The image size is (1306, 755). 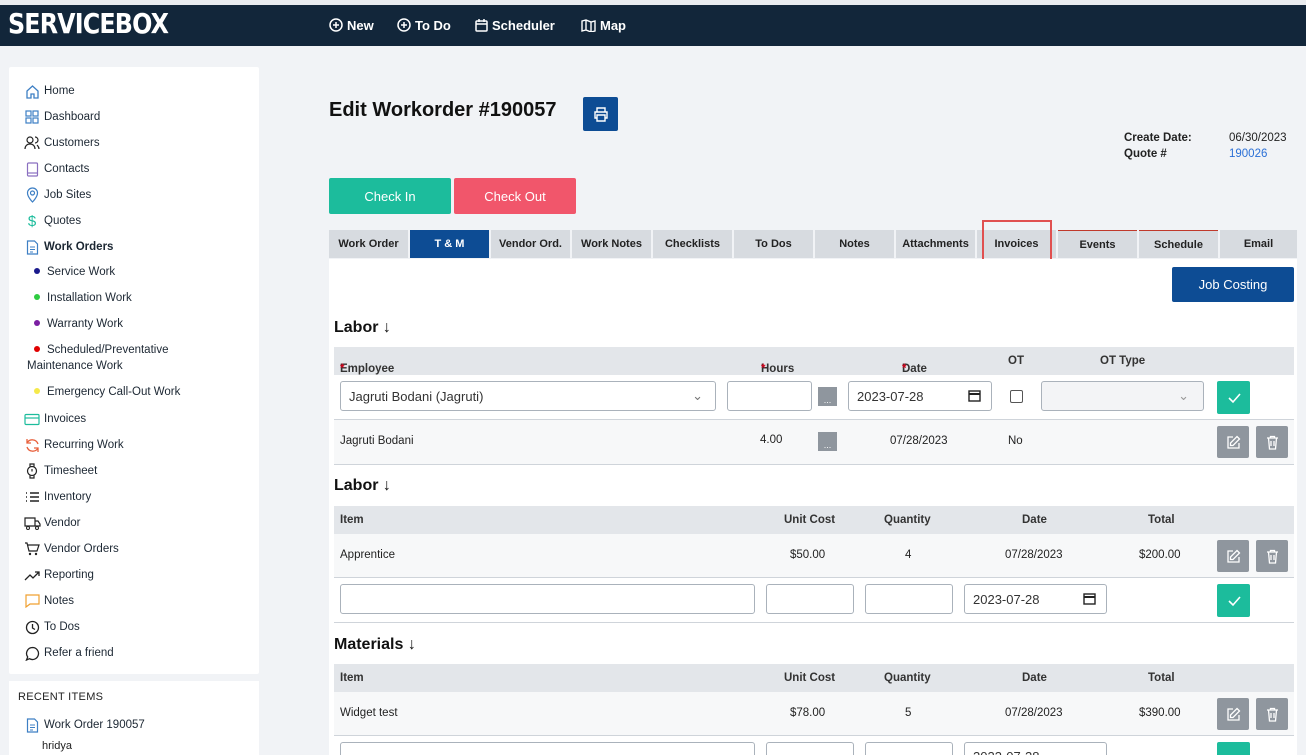 I want to click on ot-checkbox, so click(x=1016, y=396).